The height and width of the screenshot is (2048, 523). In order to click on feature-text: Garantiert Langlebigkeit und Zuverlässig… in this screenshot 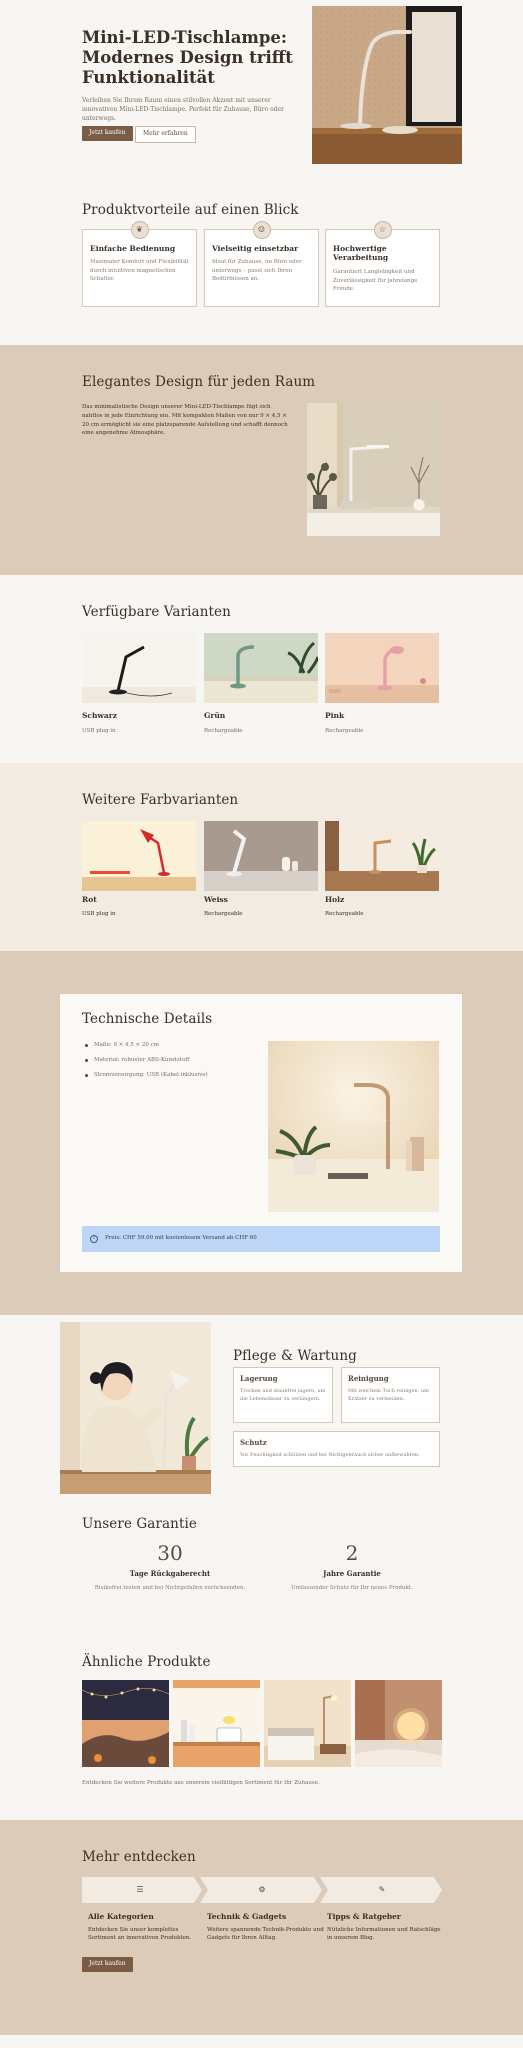, I will do `click(375, 281)`.